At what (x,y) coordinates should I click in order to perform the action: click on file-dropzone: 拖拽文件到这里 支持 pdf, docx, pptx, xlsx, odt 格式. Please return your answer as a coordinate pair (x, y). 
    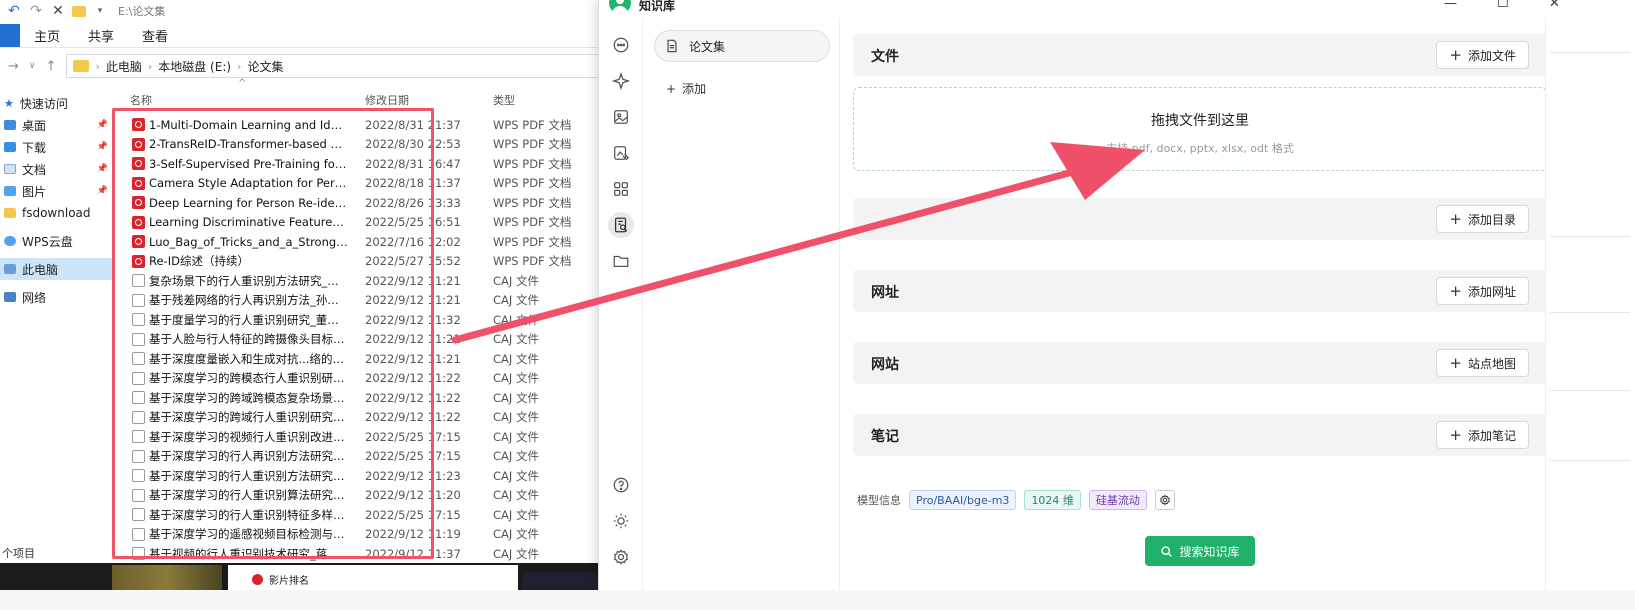
    Looking at the image, I should click on (1200, 129).